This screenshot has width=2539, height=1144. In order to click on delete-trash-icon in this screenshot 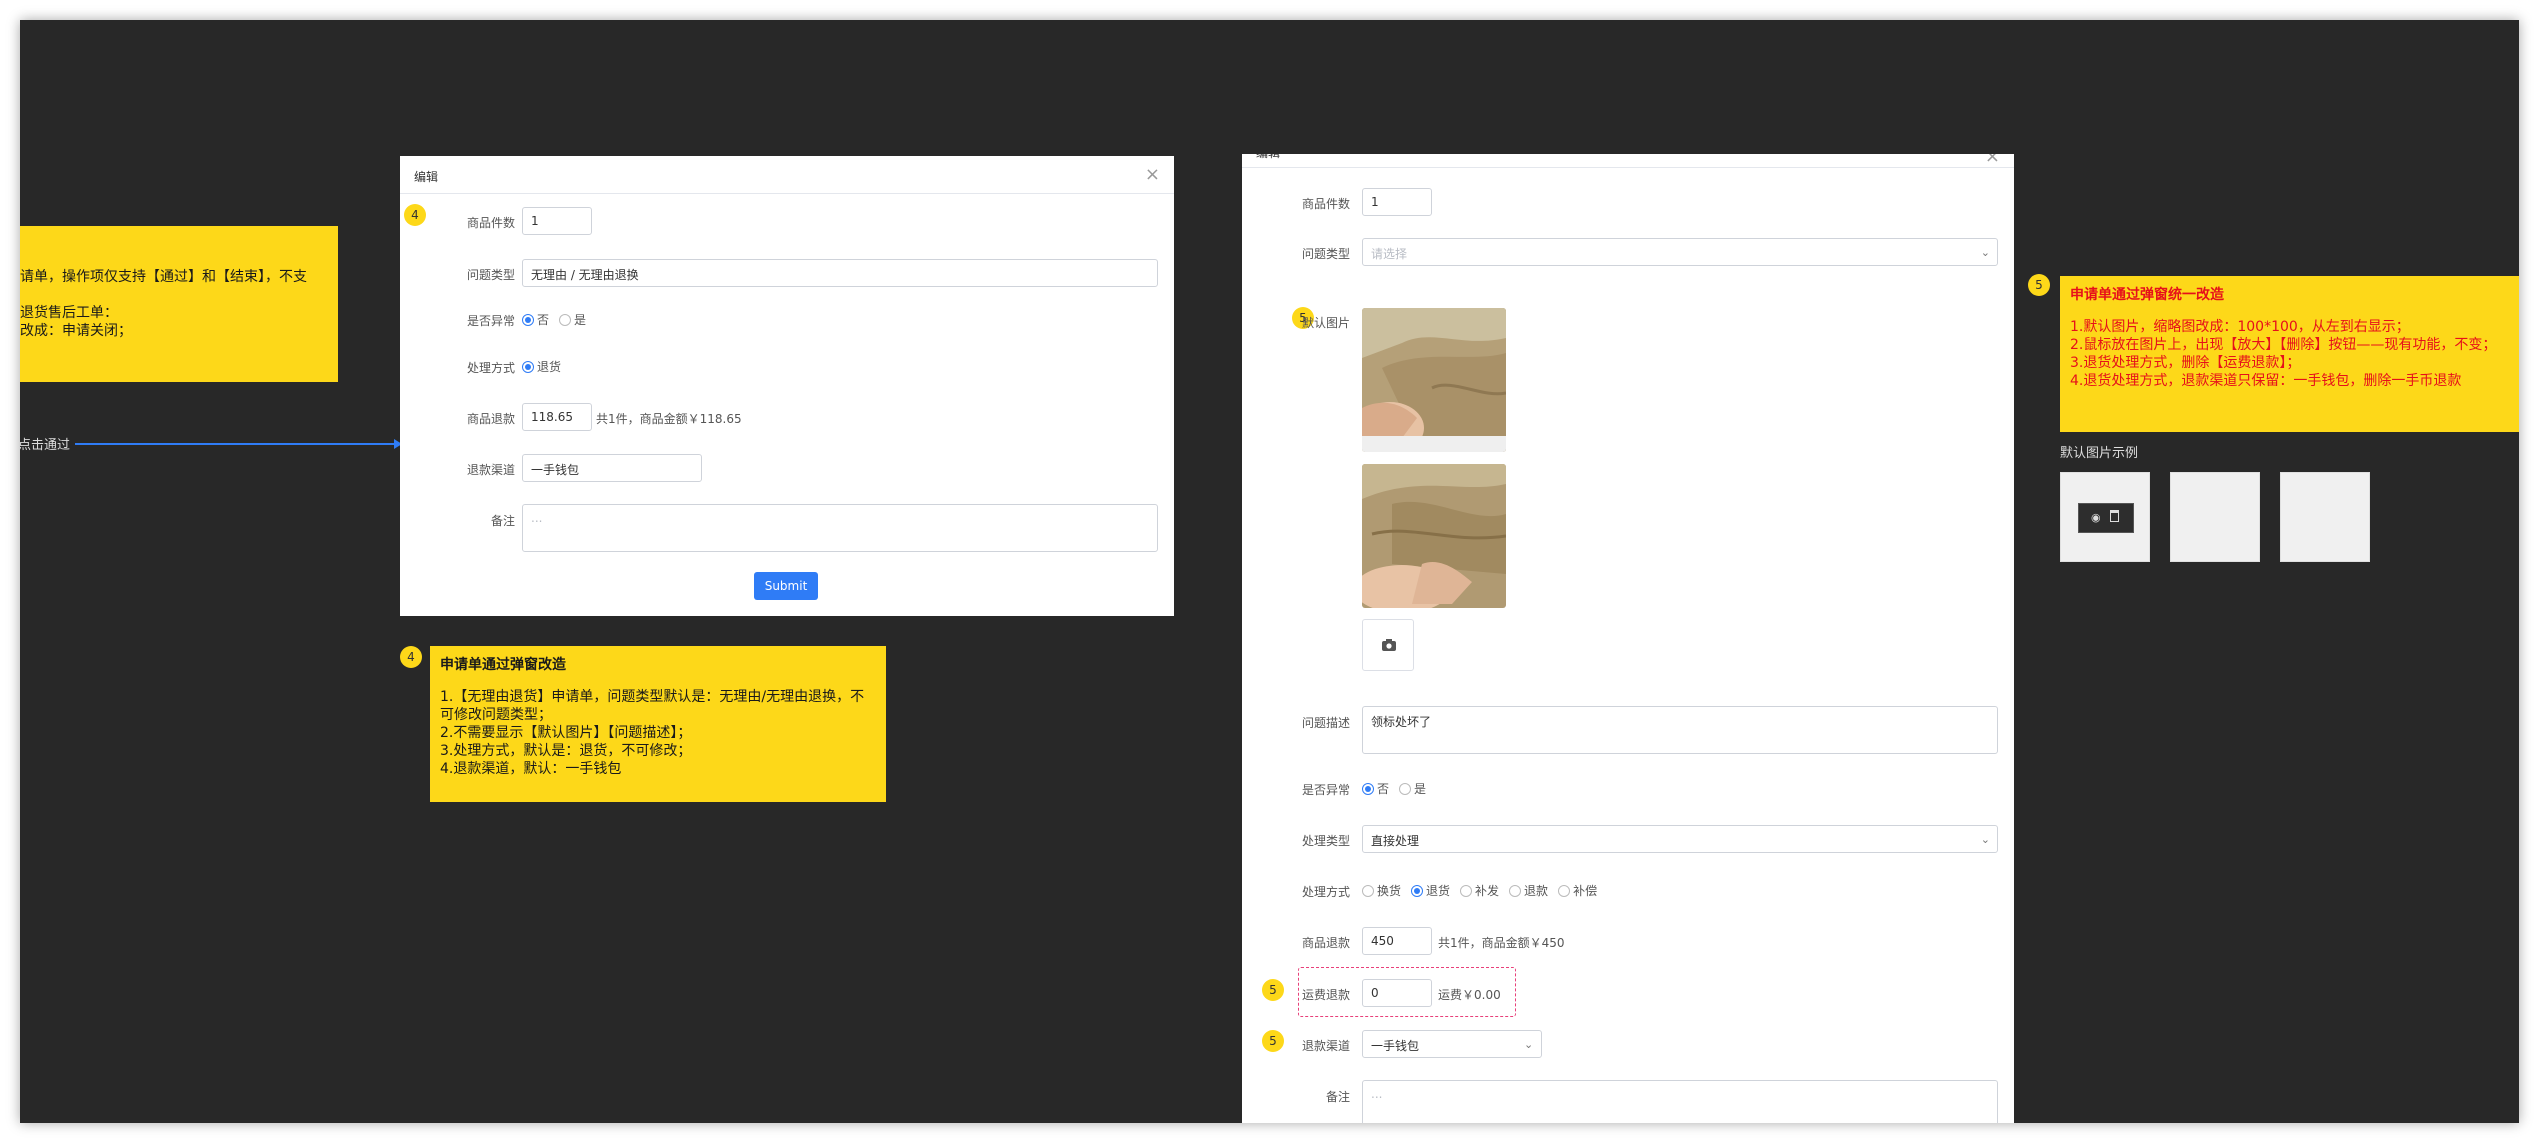, I will do `click(2114, 516)`.